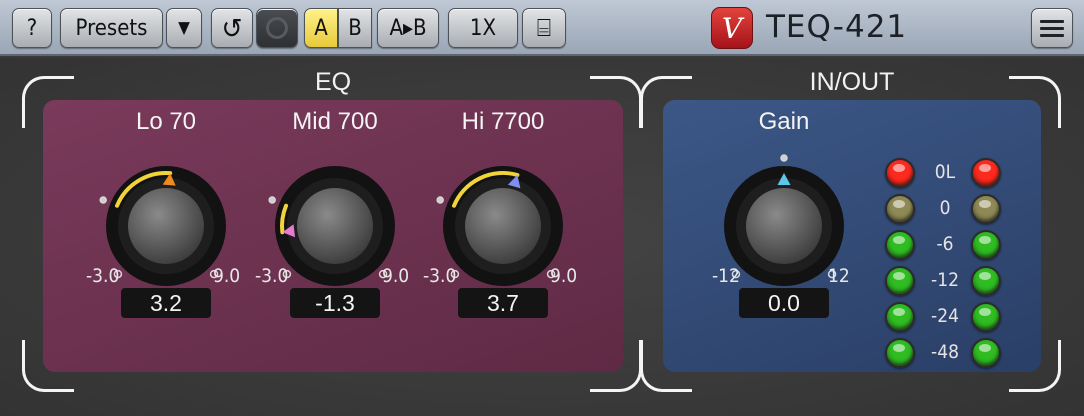 The image size is (1084, 416). I want to click on led-left-minus48, so click(900, 353).